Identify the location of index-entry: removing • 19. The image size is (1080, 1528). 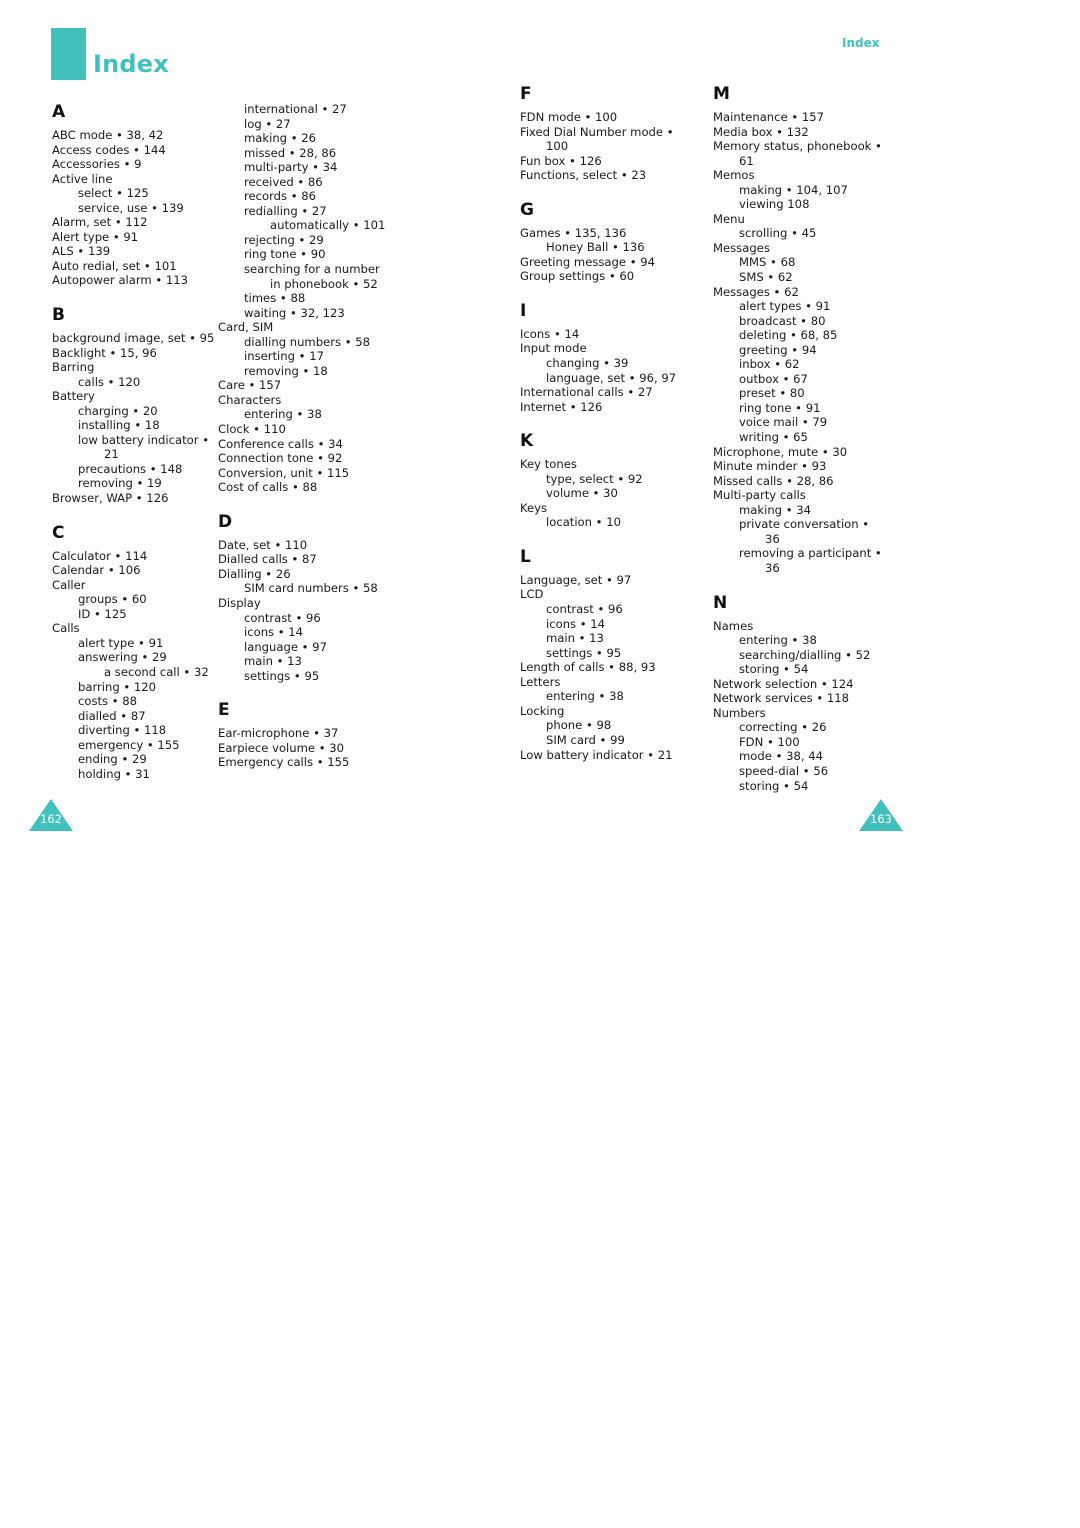
(120, 483).